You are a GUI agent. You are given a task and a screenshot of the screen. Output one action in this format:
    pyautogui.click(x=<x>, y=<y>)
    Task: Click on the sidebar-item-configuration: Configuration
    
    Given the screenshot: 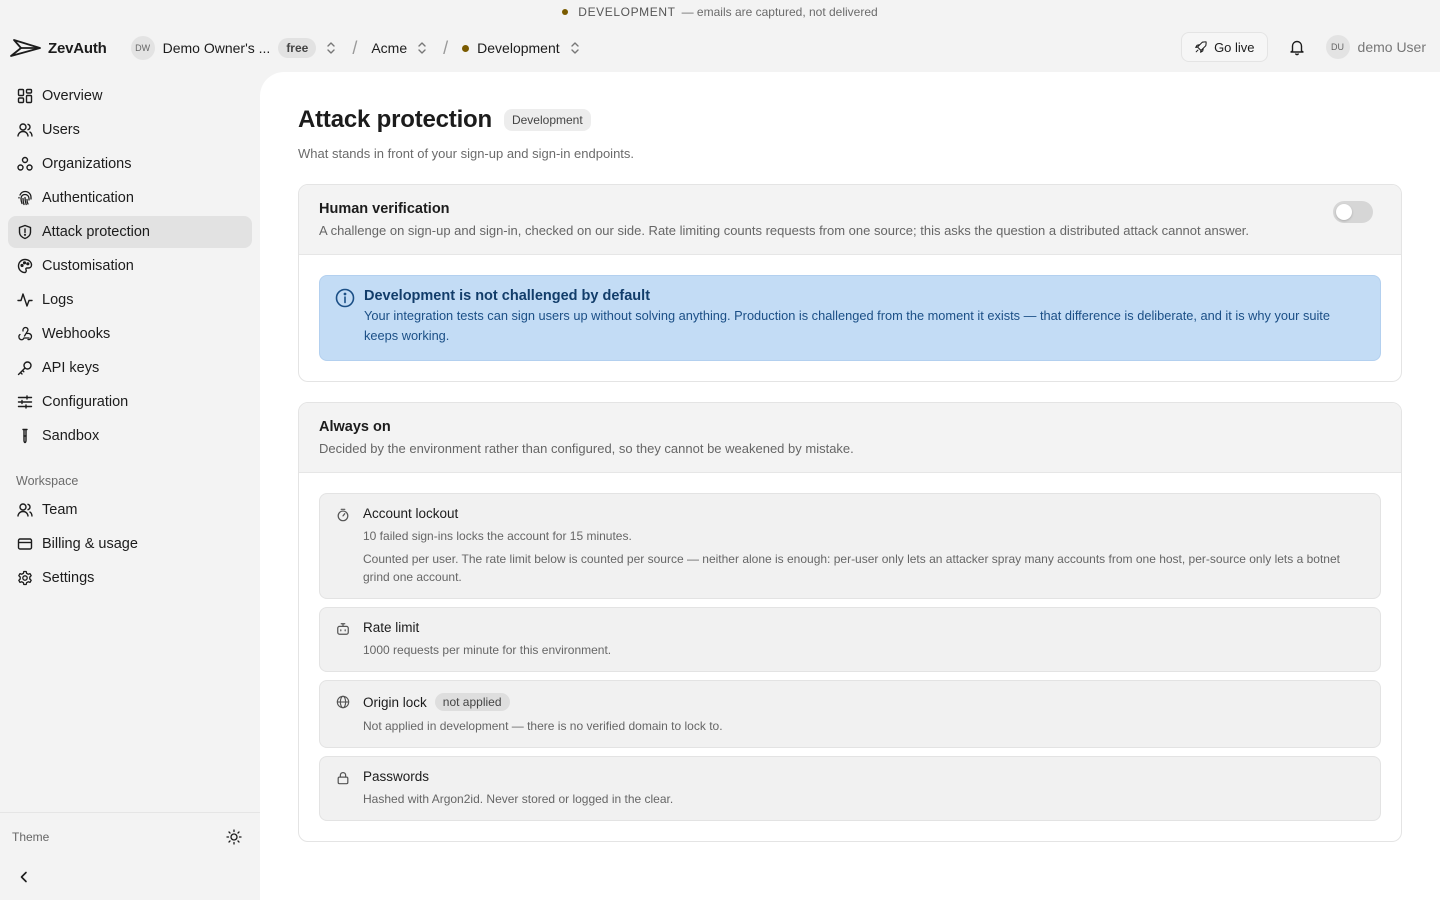 What is the action you would take?
    pyautogui.click(x=130, y=402)
    